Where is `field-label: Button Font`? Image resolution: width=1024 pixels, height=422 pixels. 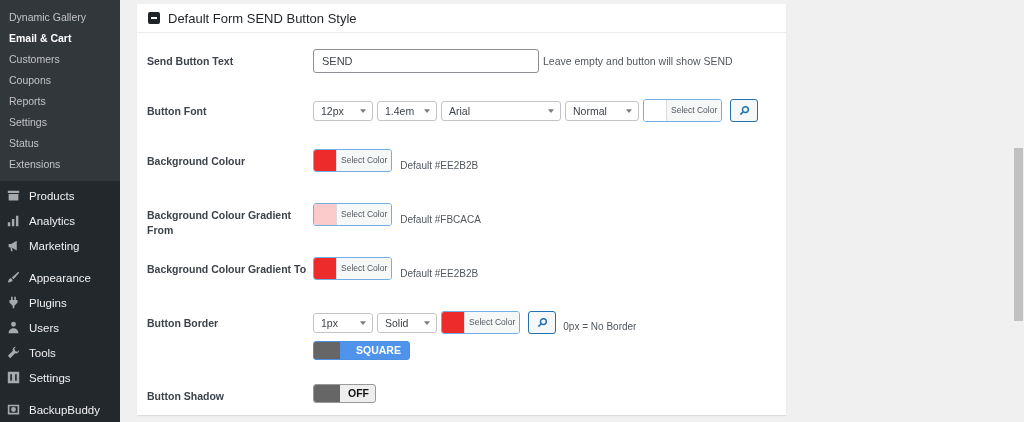 field-label: Button Font is located at coordinates (177, 111).